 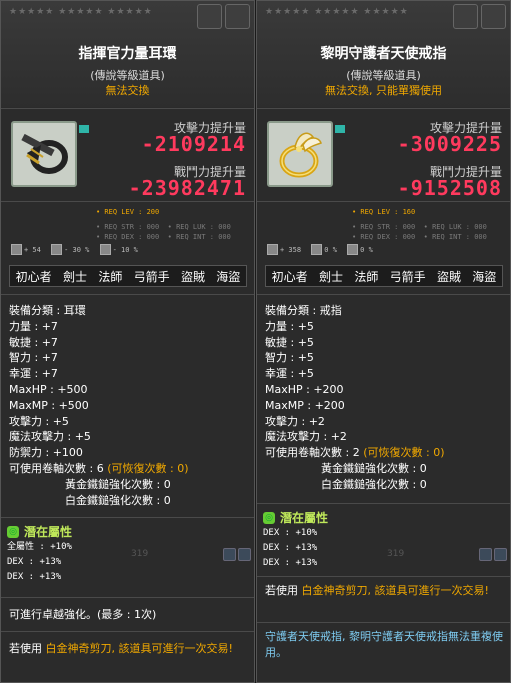 What do you see at coordinates (33, 326) in the screenshot?
I see `stat-line: 力量 : +7` at bounding box center [33, 326].